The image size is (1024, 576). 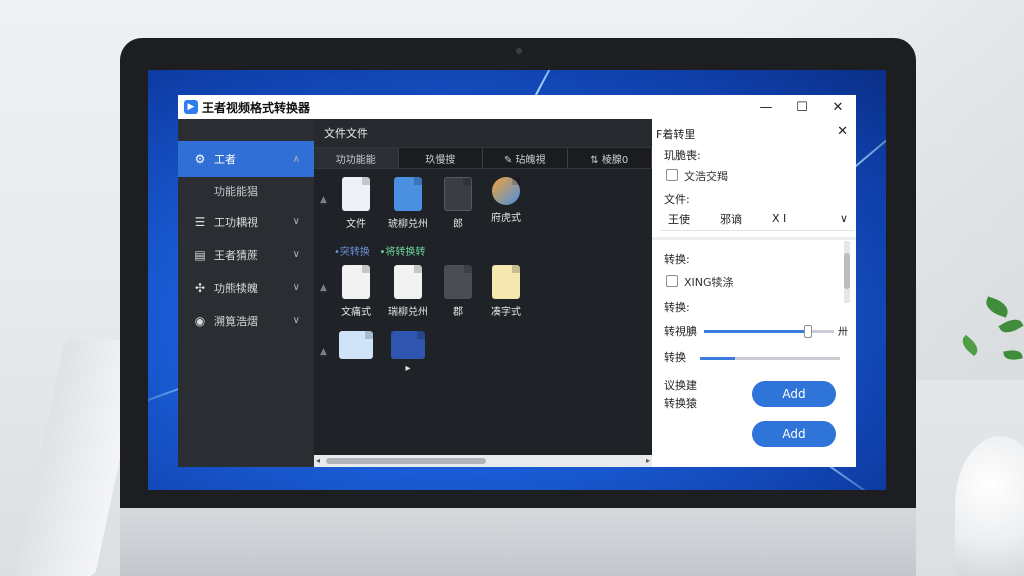 I want to click on file-label: 瑞柳兑州, so click(x=408, y=312).